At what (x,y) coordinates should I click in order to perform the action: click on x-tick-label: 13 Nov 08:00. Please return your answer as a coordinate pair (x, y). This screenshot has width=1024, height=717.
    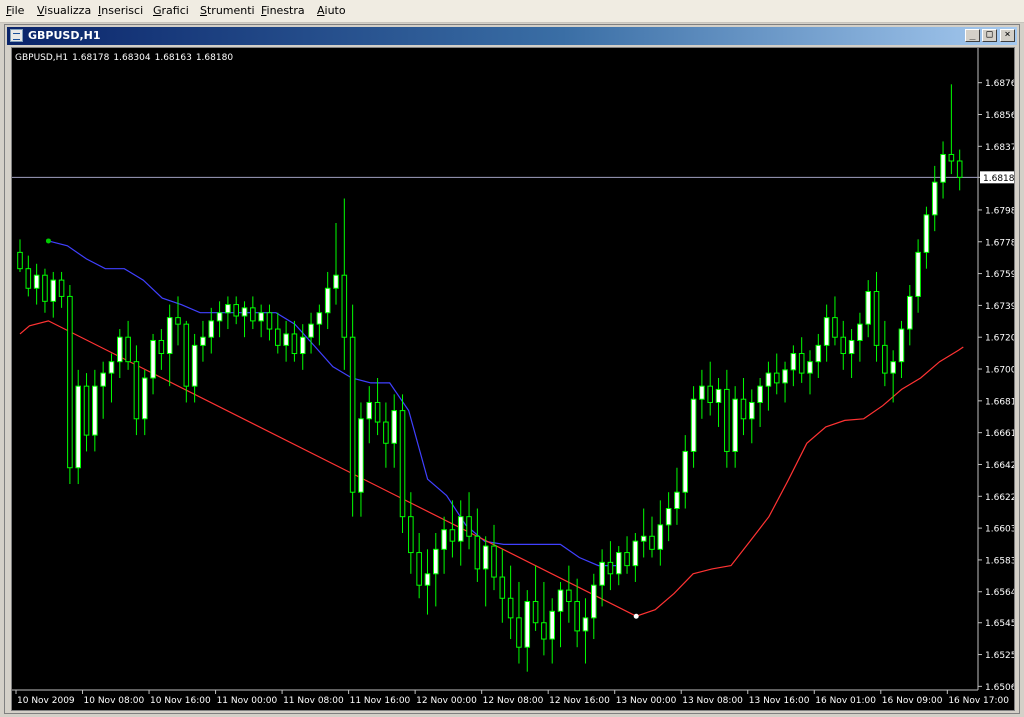
    Looking at the image, I should click on (712, 701).